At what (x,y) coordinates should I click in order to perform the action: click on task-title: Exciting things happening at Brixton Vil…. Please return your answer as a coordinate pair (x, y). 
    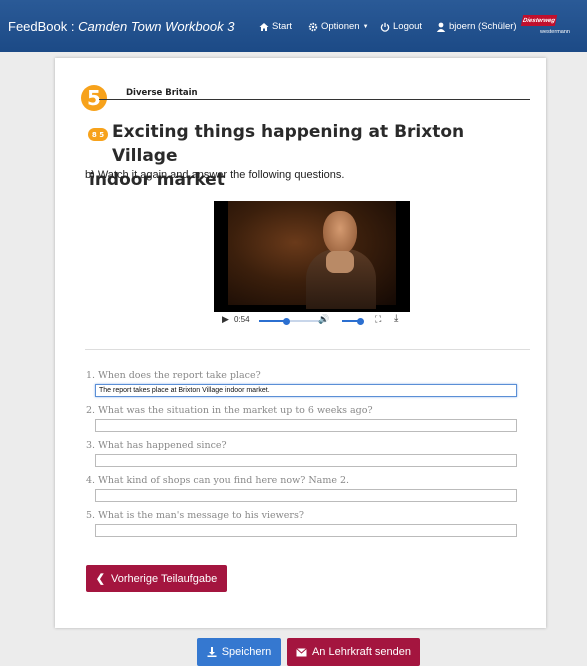
    Looking at the image, I should click on (300, 156).